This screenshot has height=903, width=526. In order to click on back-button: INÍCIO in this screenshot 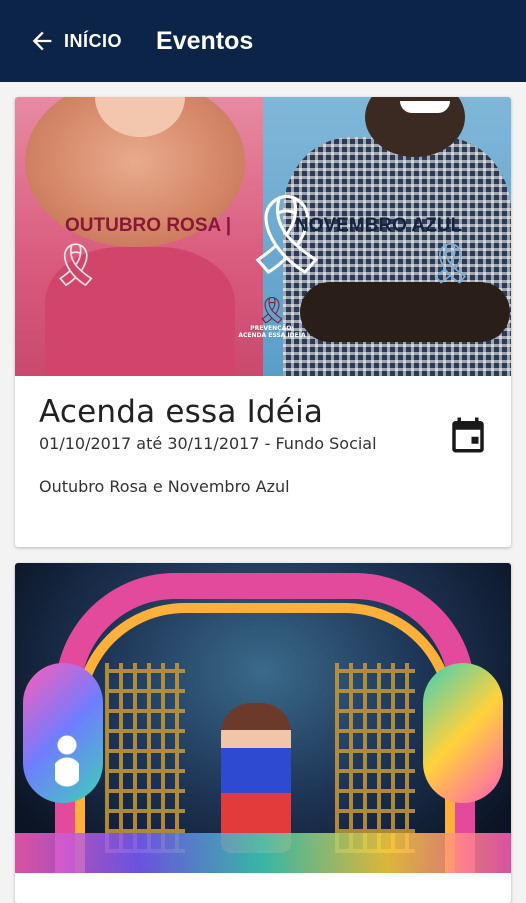, I will do `click(75, 41)`.